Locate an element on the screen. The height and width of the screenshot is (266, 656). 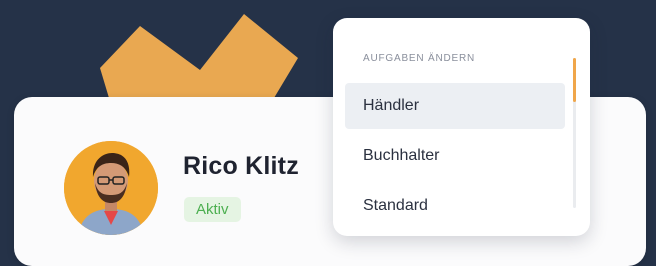
user-name: Rico Klitz is located at coordinates (241, 166).